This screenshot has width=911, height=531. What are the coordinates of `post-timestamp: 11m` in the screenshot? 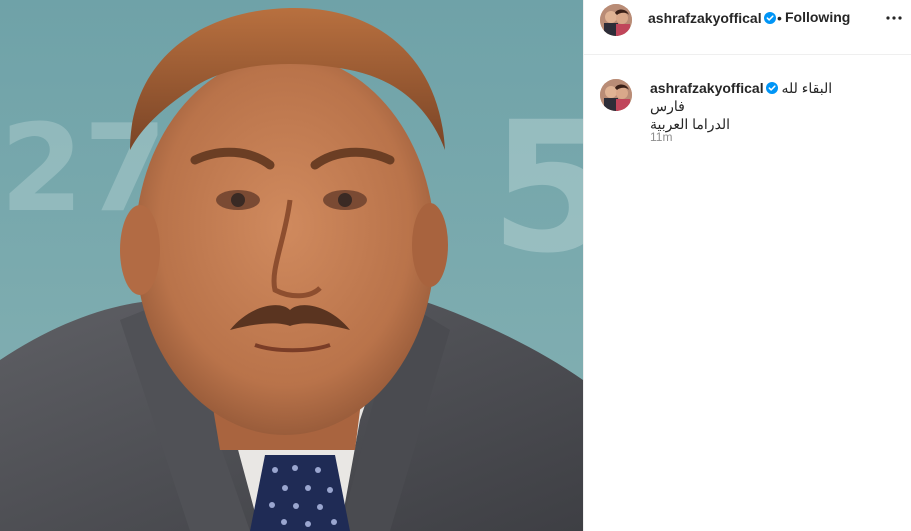 It's located at (661, 137).